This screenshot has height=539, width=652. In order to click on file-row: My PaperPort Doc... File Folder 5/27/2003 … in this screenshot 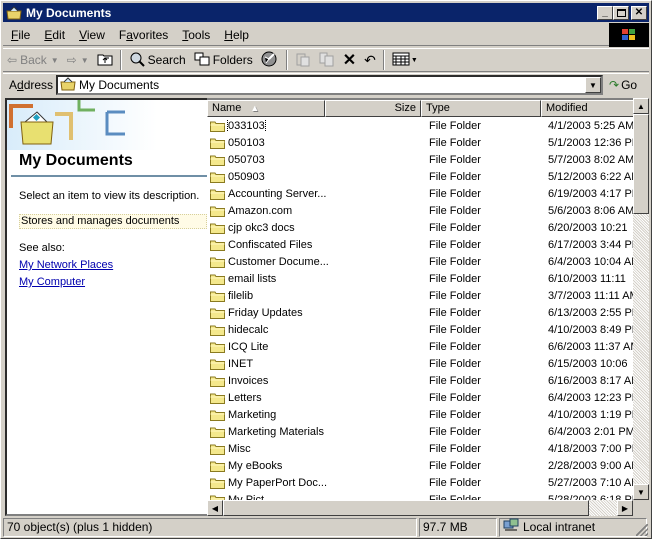, I will do `click(420, 482)`.